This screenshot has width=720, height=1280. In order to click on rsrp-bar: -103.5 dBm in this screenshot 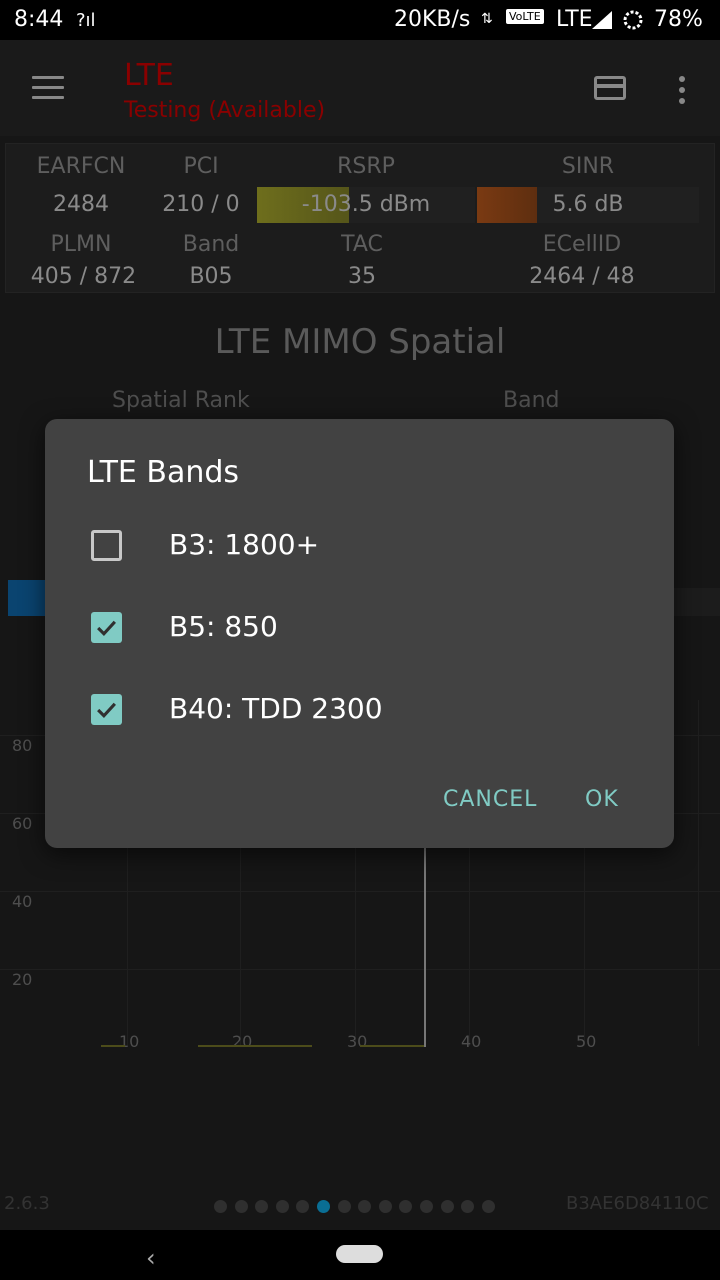, I will do `click(366, 205)`.